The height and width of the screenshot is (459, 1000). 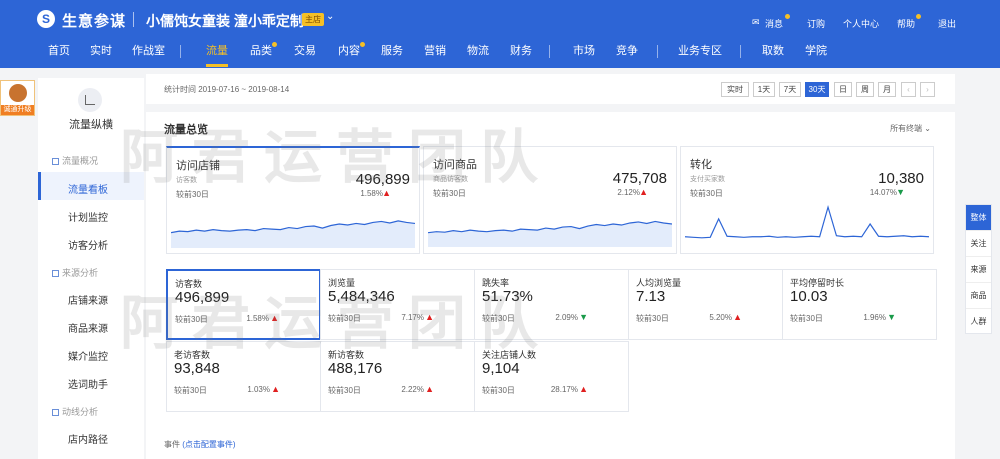 What do you see at coordinates (566, 317) in the screenshot?
I see `metric-change-pct: 2.09%` at bounding box center [566, 317].